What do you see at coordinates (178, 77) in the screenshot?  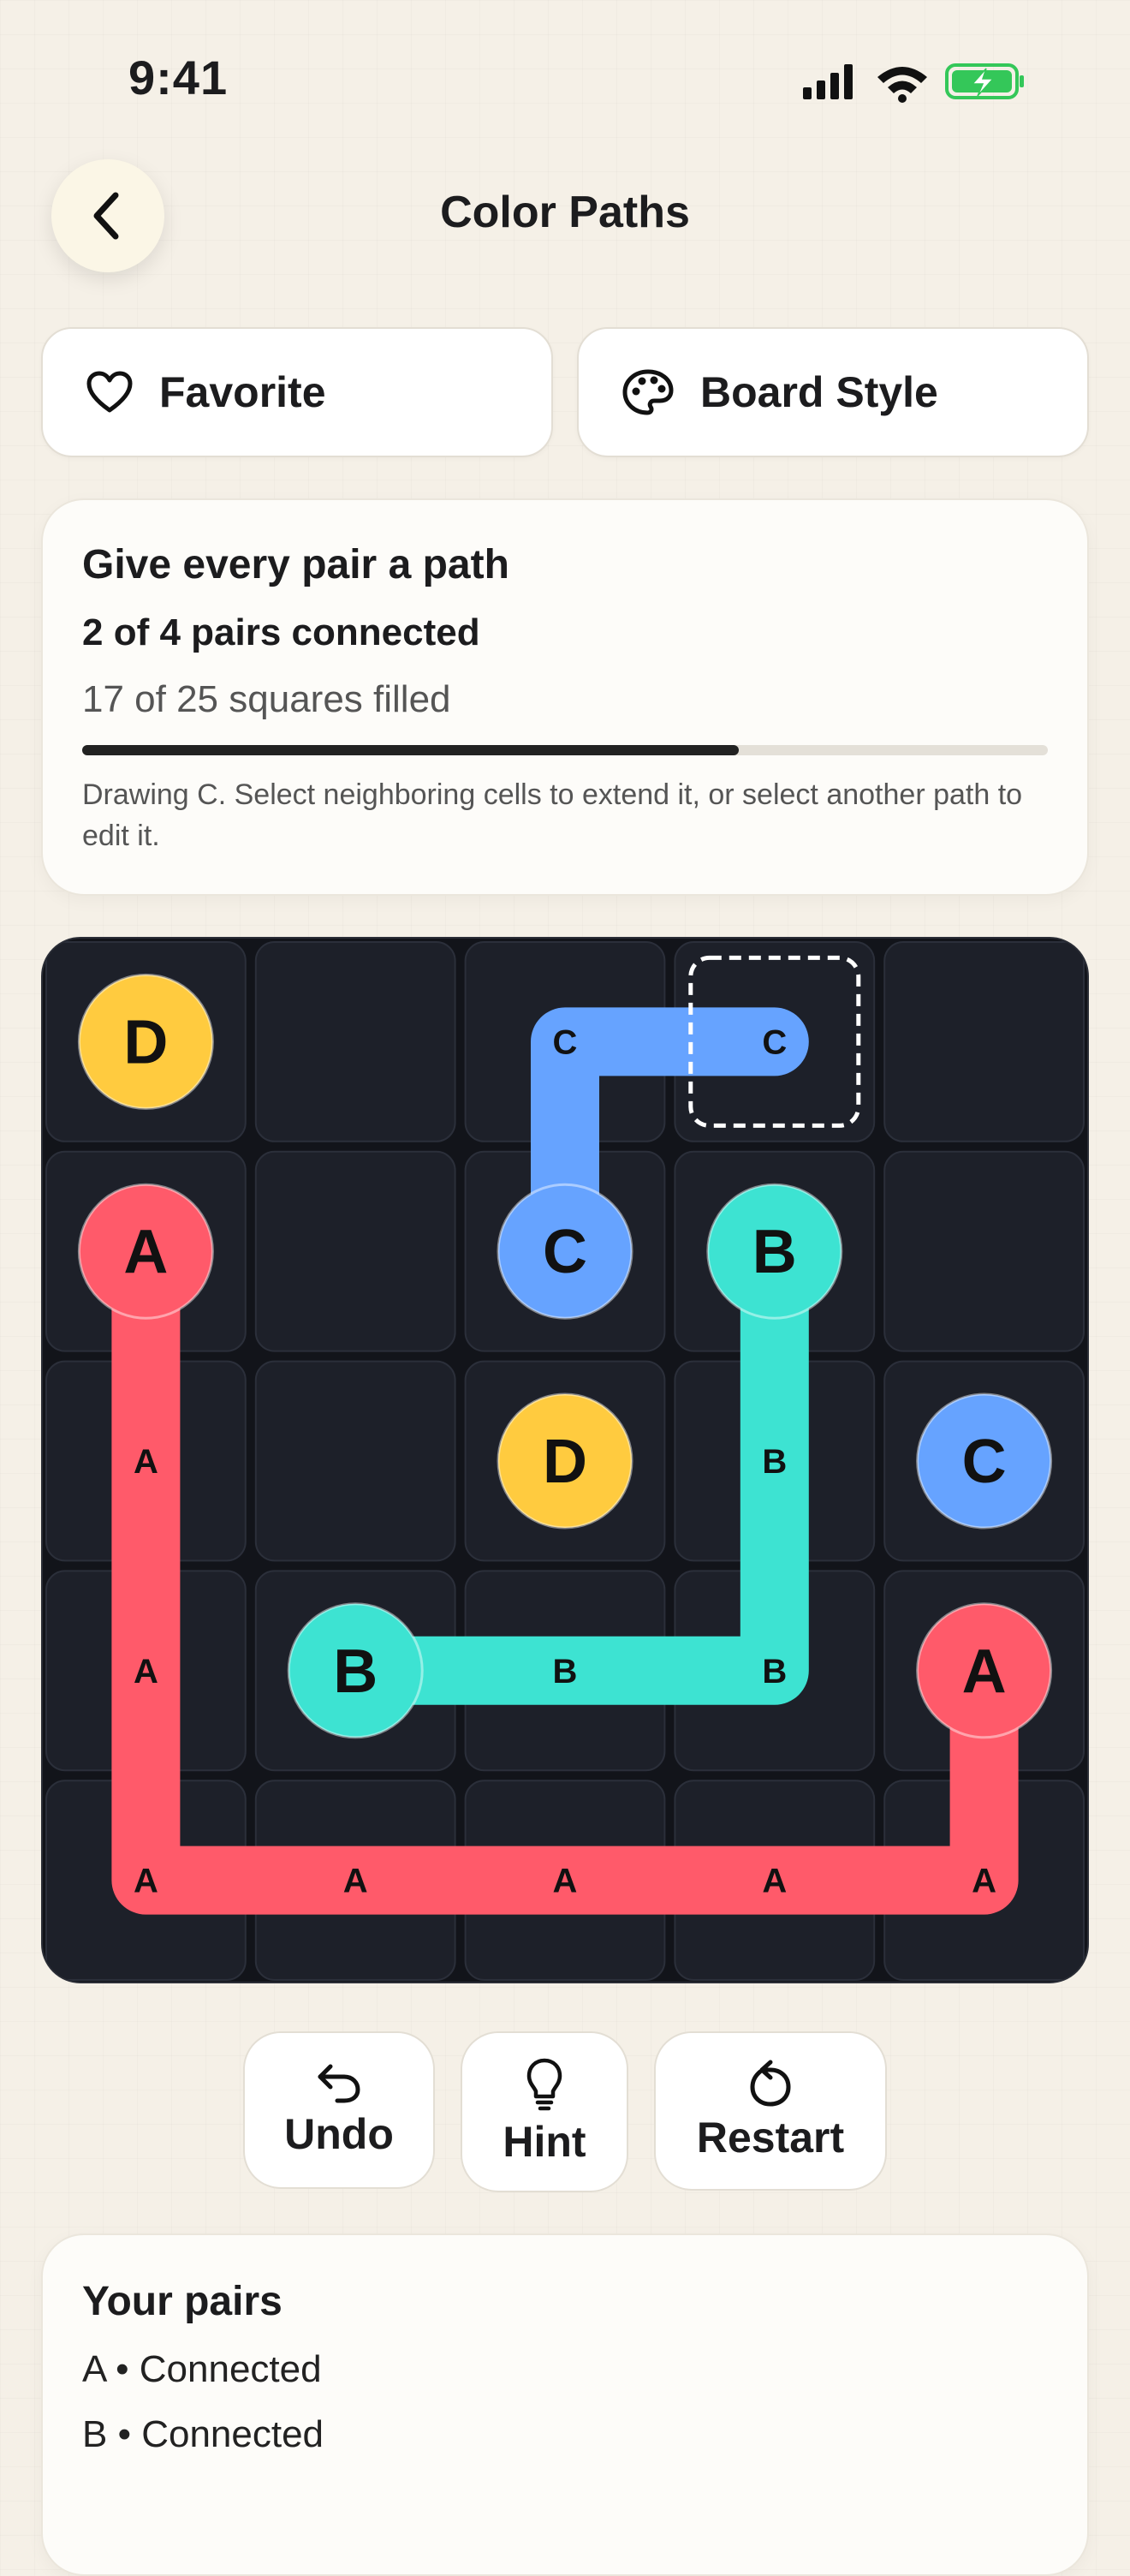 I see `status-time: 9:41` at bounding box center [178, 77].